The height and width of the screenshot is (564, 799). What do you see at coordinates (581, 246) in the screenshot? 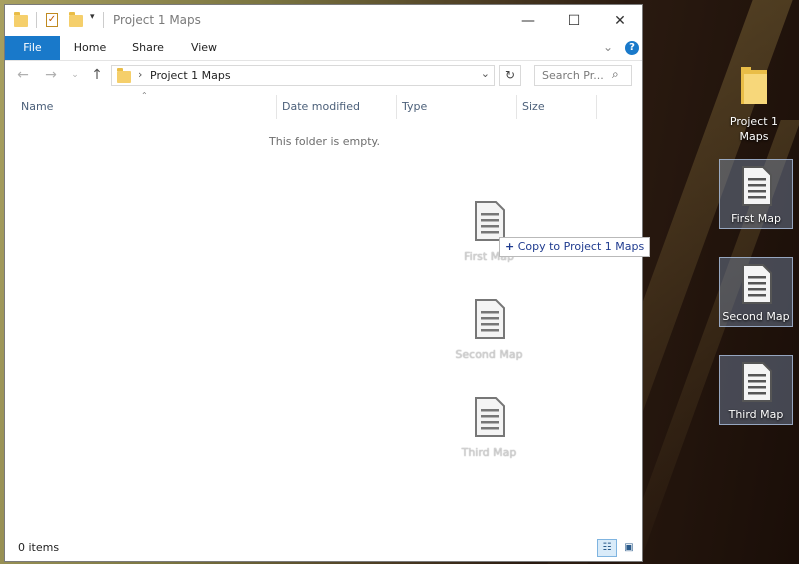
I see `tooltip-text: Copy to Project 1 Maps` at bounding box center [581, 246].